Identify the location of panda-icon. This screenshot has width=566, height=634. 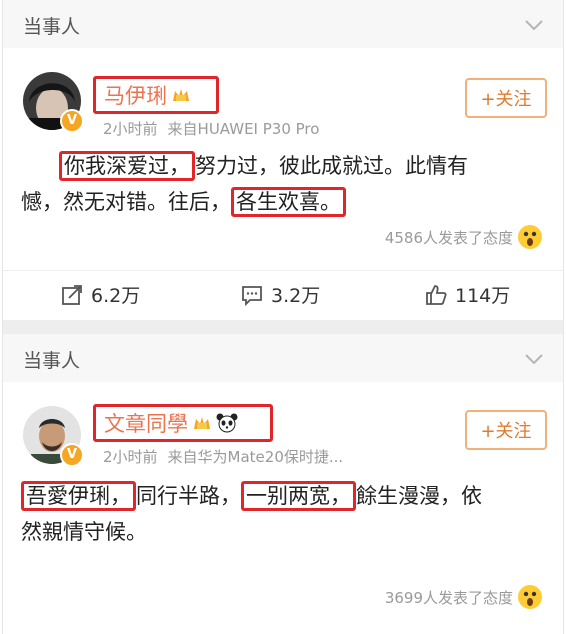
(227, 423).